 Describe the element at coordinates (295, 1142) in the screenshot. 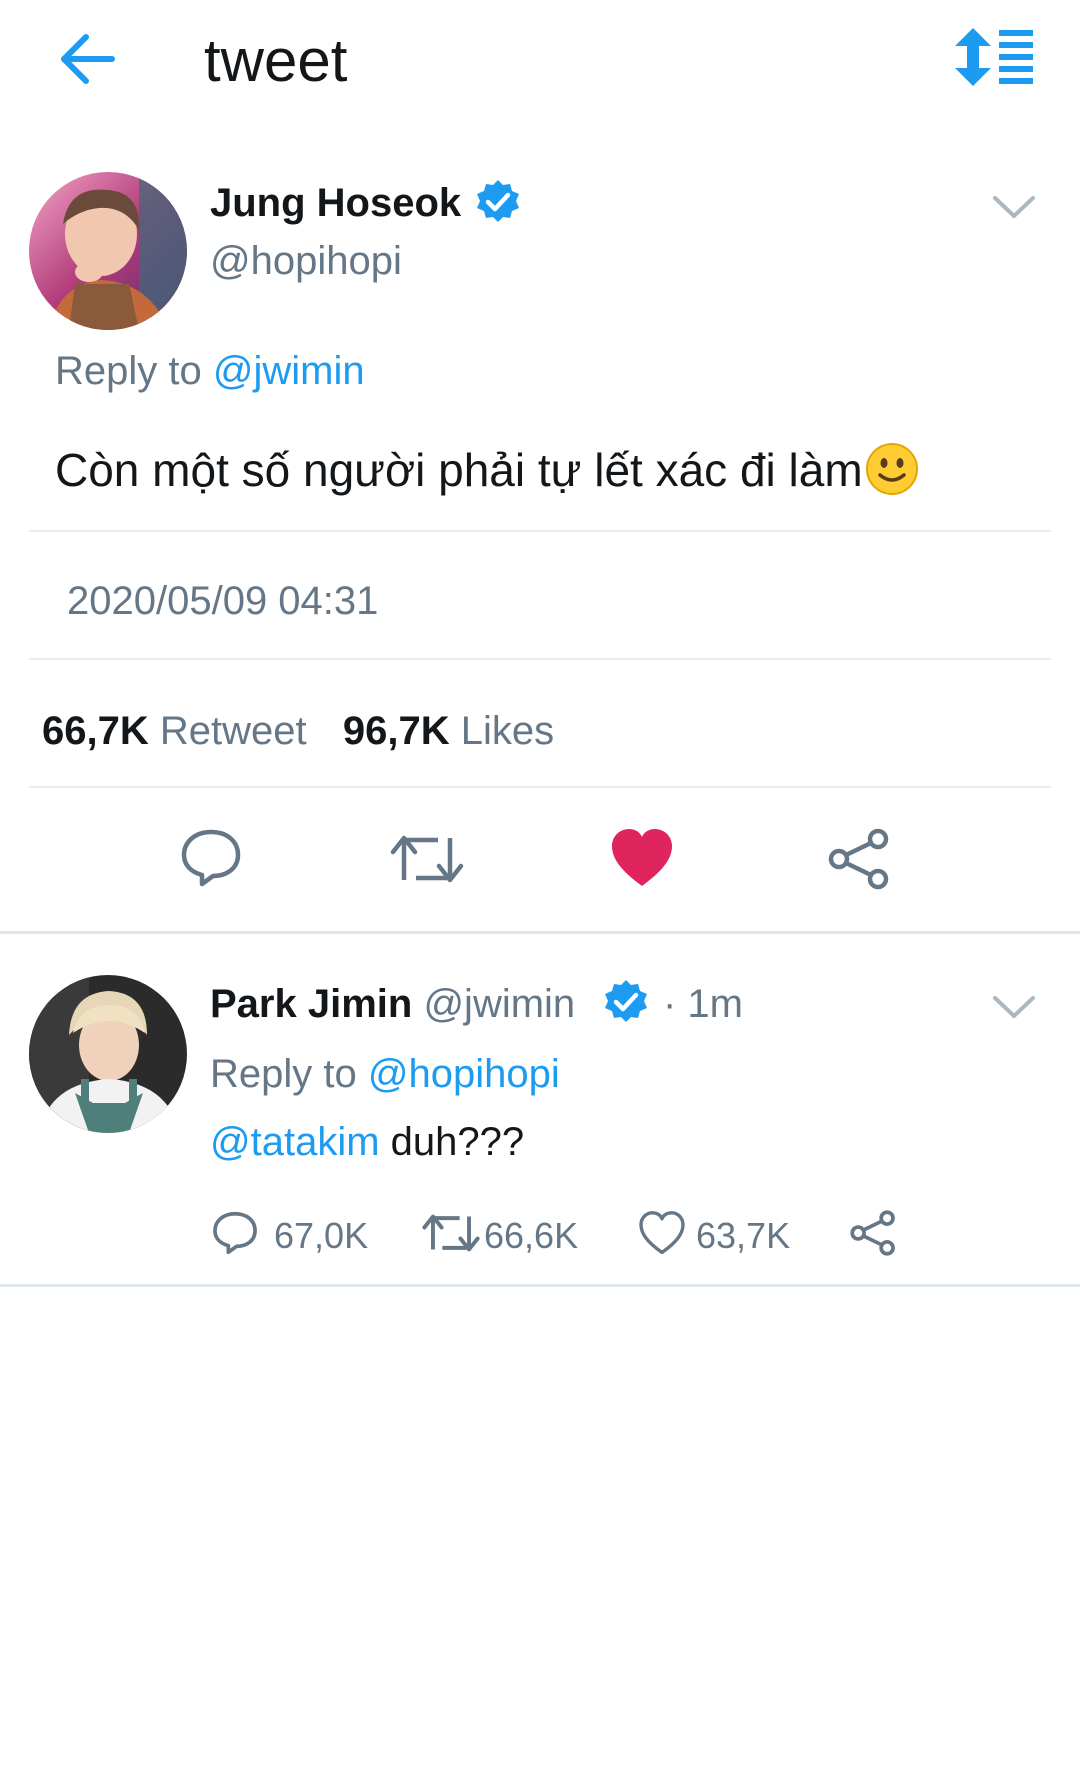

I see `mention-link: @tatakim` at that location.